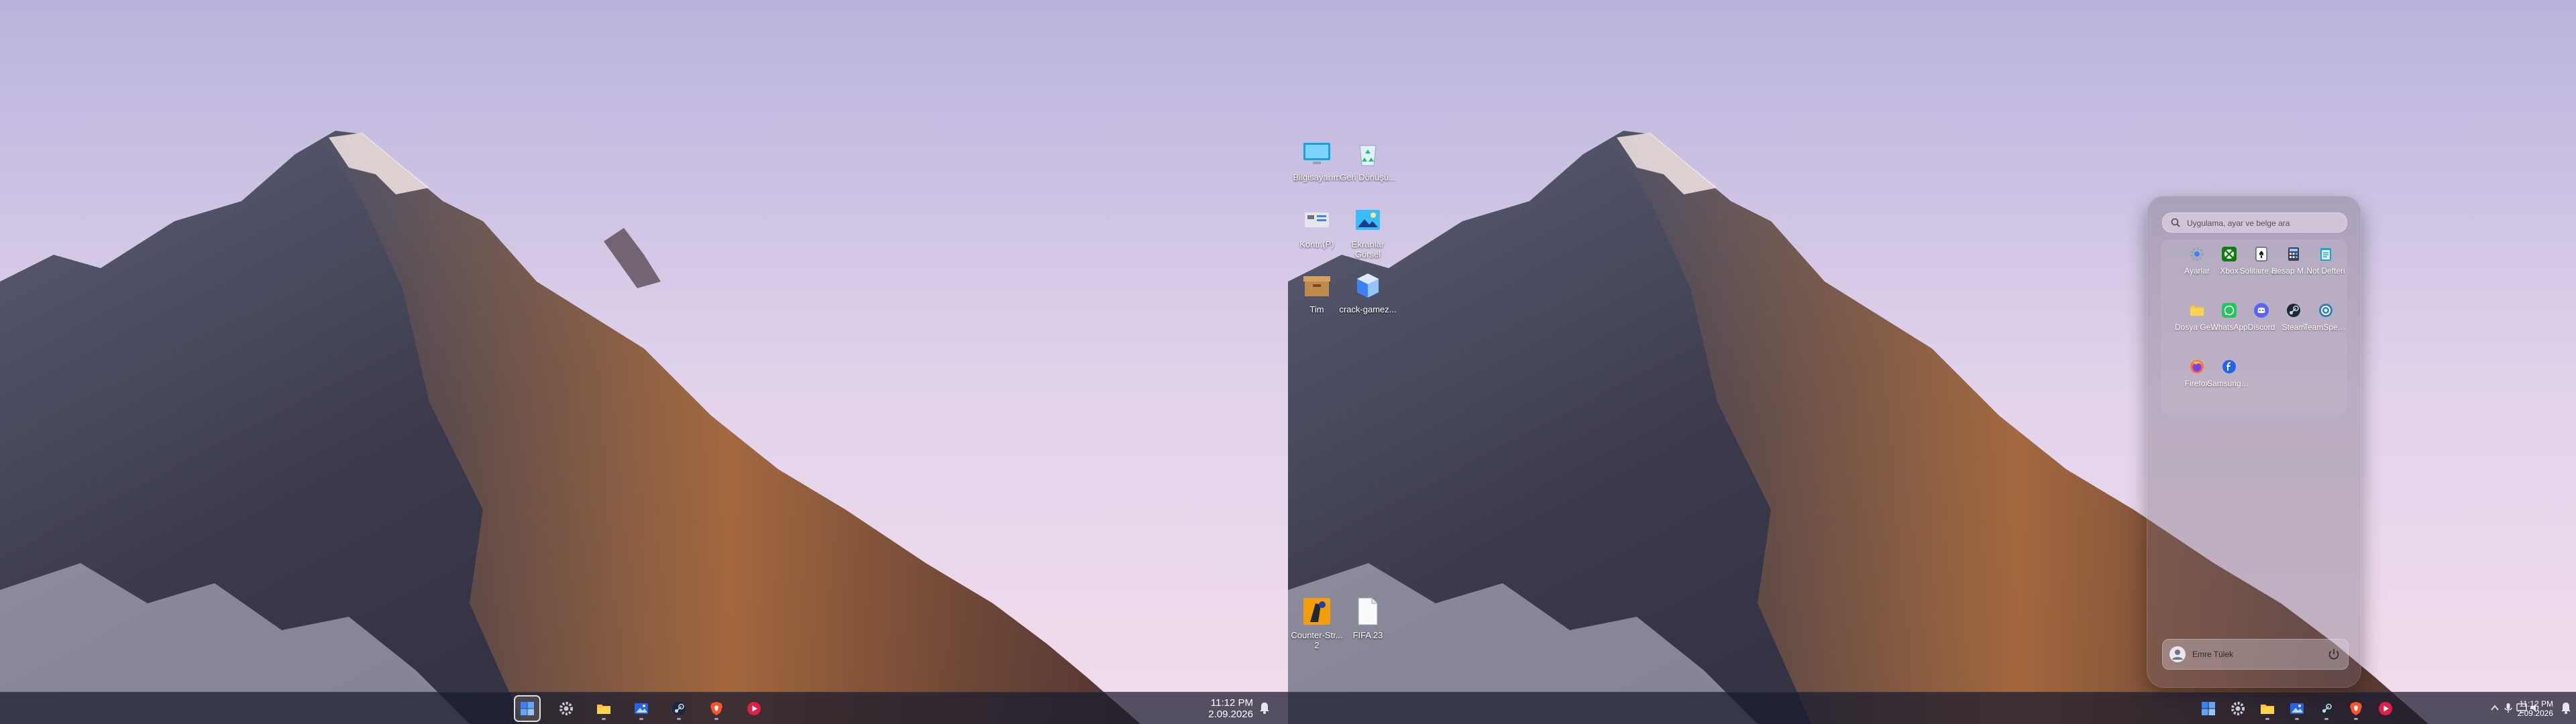 This screenshot has width=2576, height=724. I want to click on taskbar: 11:12 PM 2.09.2026, so click(644, 708).